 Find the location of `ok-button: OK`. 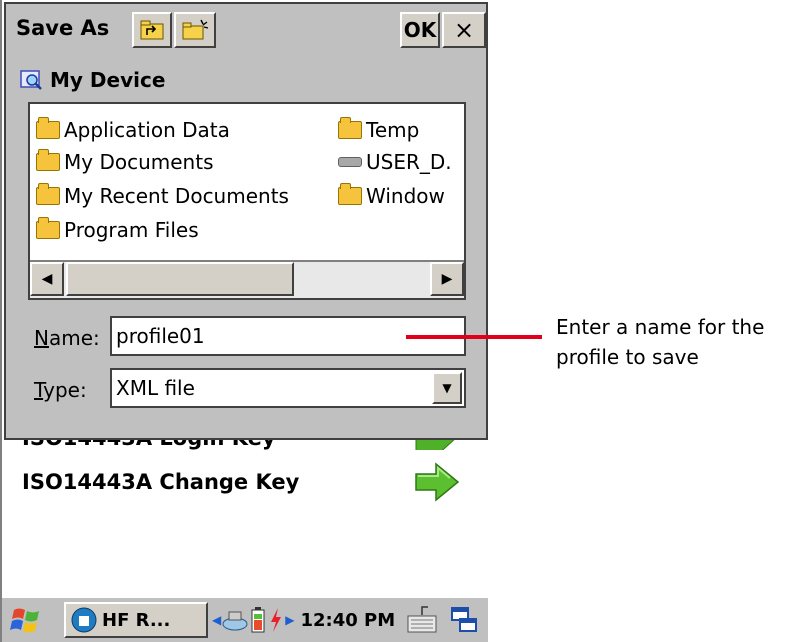

ok-button: OK is located at coordinates (420, 30).